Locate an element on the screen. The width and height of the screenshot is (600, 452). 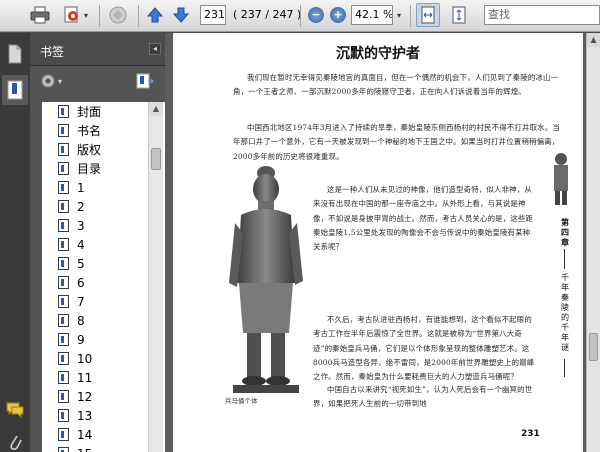
fit-page-icon is located at coordinates (459, 15).